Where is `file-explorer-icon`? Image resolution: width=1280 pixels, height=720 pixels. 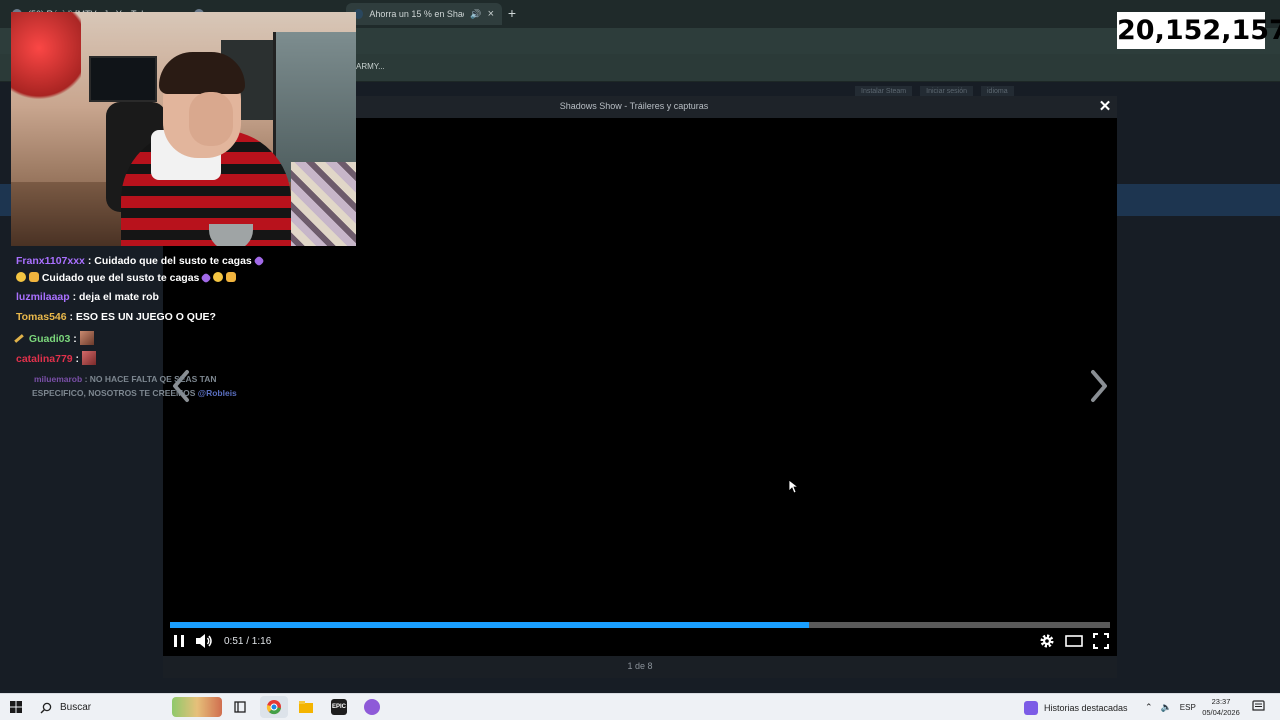 file-explorer-icon is located at coordinates (306, 707).